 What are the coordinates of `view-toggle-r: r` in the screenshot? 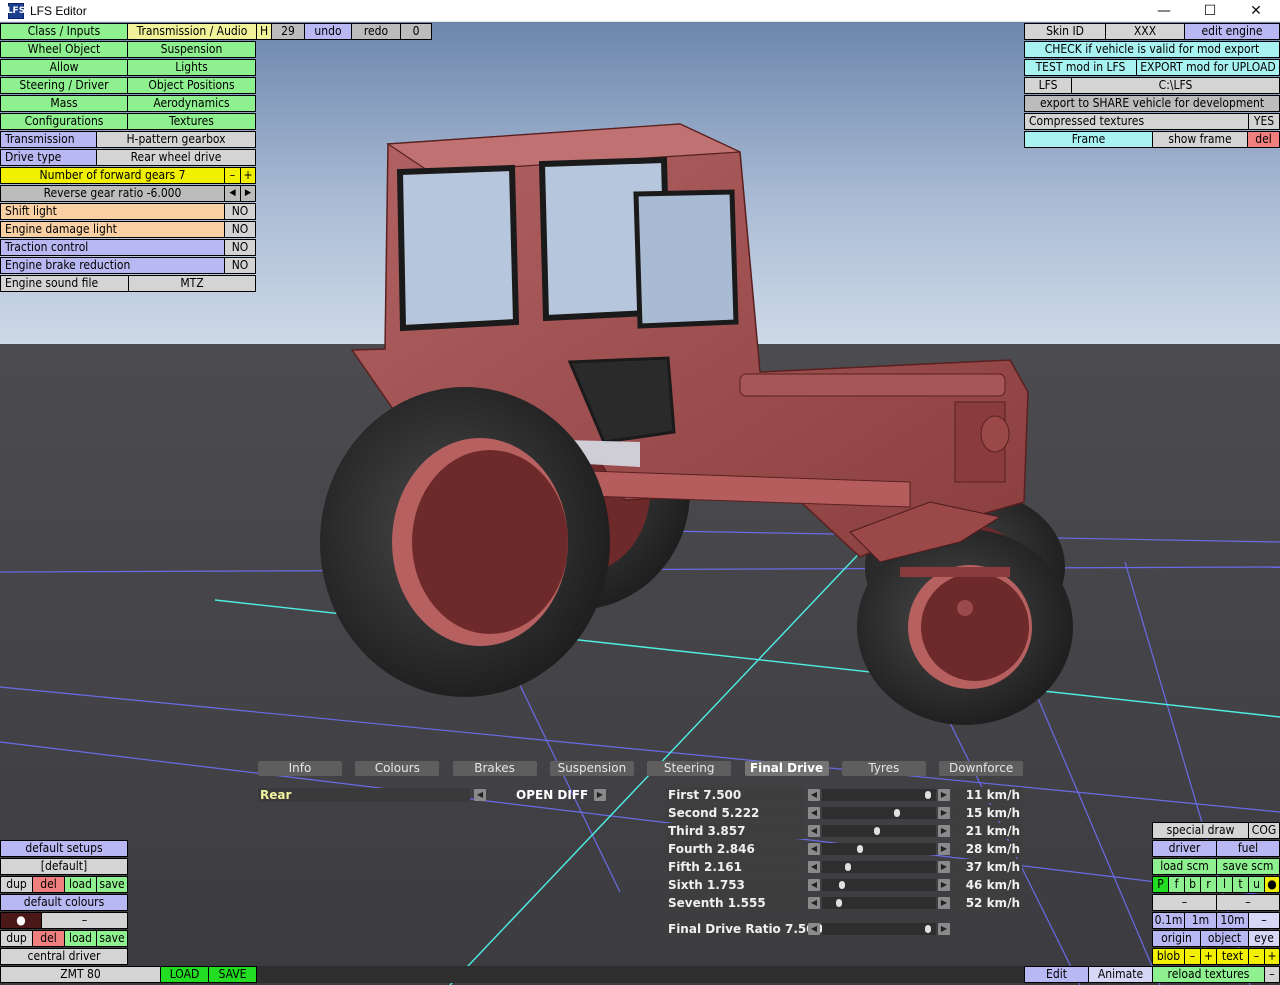 It's located at (1208, 884).